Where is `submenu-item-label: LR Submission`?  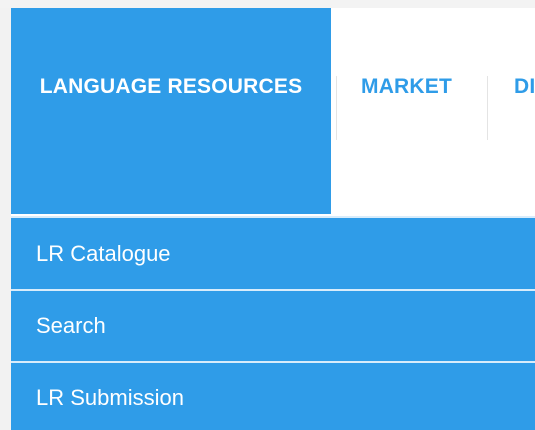
submenu-item-label: LR Submission is located at coordinates (110, 397).